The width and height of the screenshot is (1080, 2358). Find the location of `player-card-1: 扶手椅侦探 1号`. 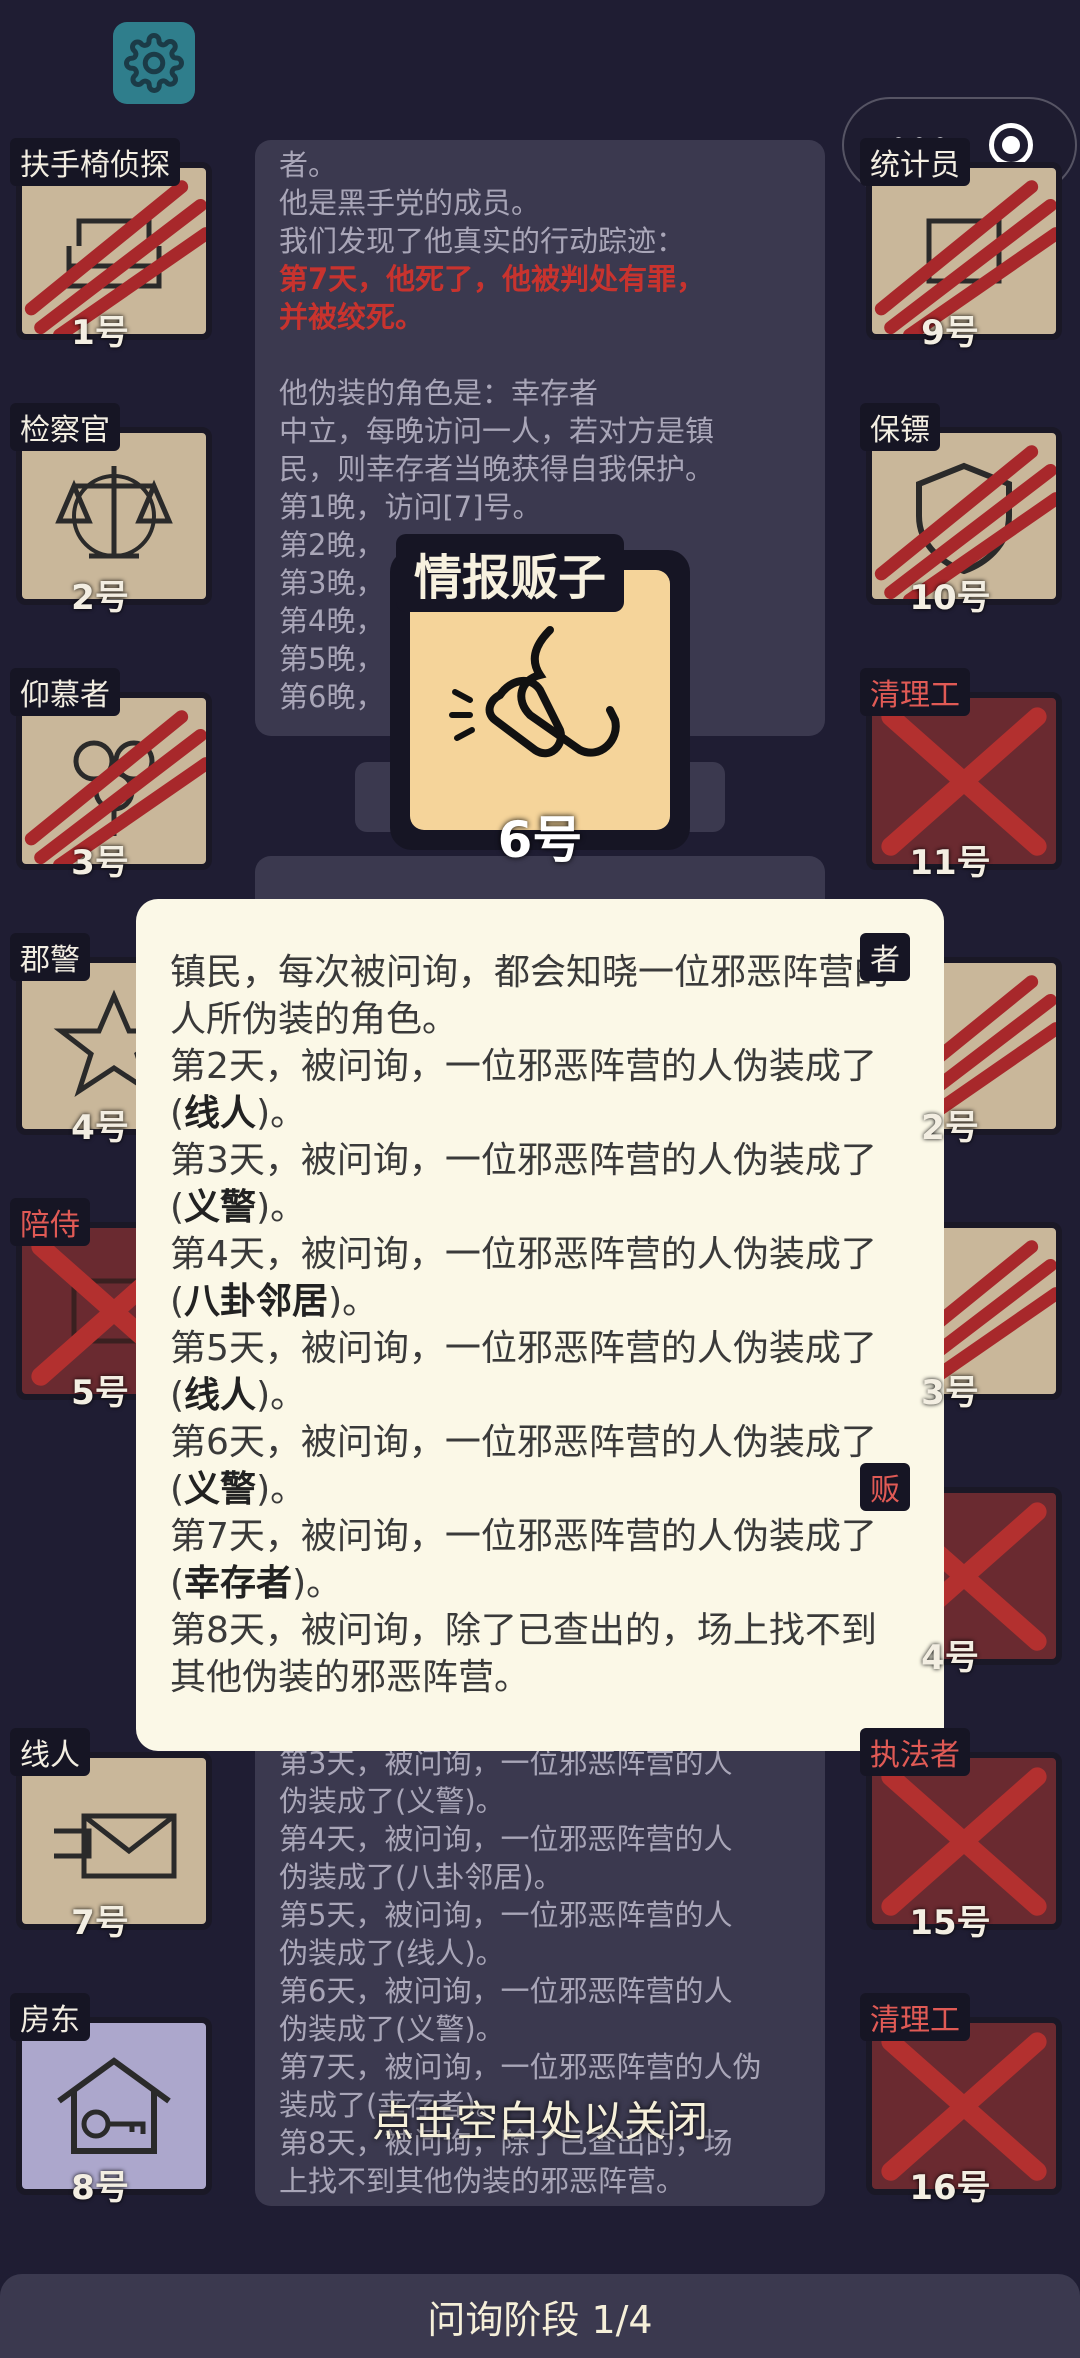

player-card-1: 扶手椅侦探 1号 is located at coordinates (106, 245).